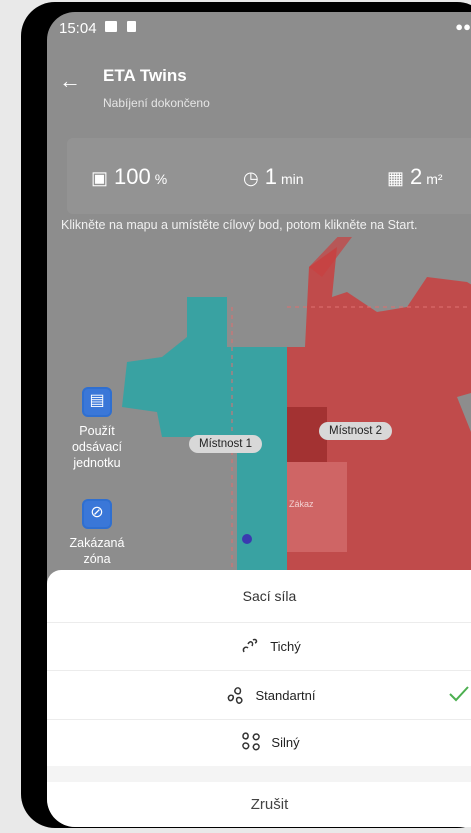 The height and width of the screenshot is (833, 471). I want to click on room-label-1: Místnost 1, so click(226, 444).